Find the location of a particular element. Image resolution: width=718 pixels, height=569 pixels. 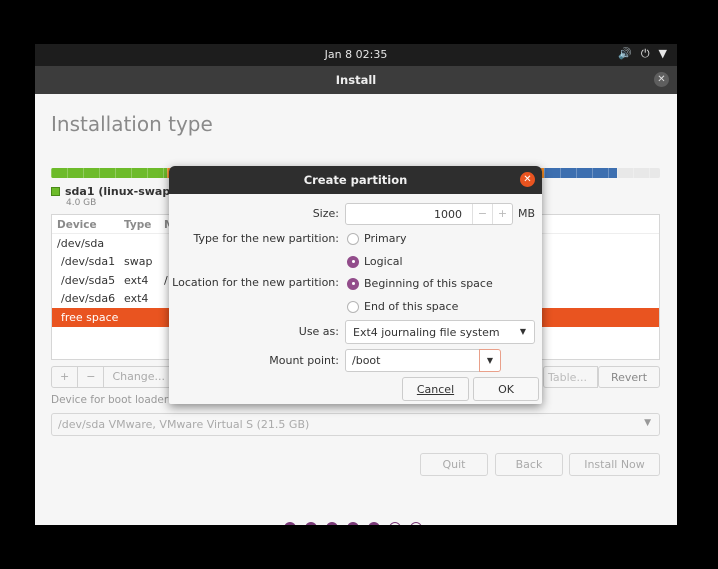

page-title: Installation type is located at coordinates (132, 124).